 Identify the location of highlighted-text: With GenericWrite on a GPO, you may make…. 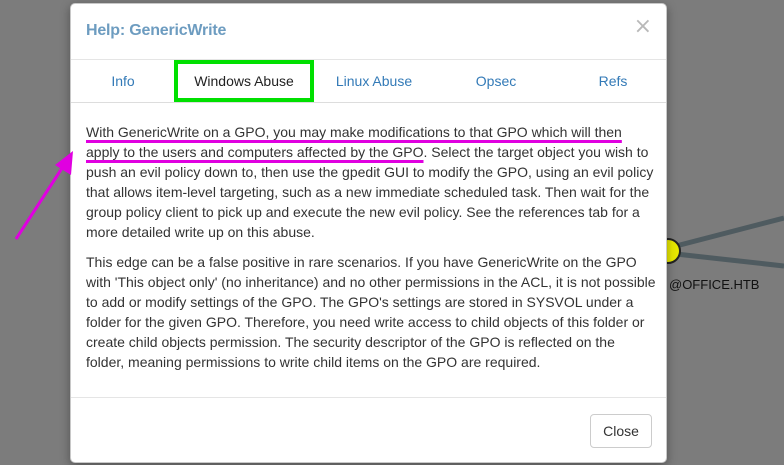
(354, 132).